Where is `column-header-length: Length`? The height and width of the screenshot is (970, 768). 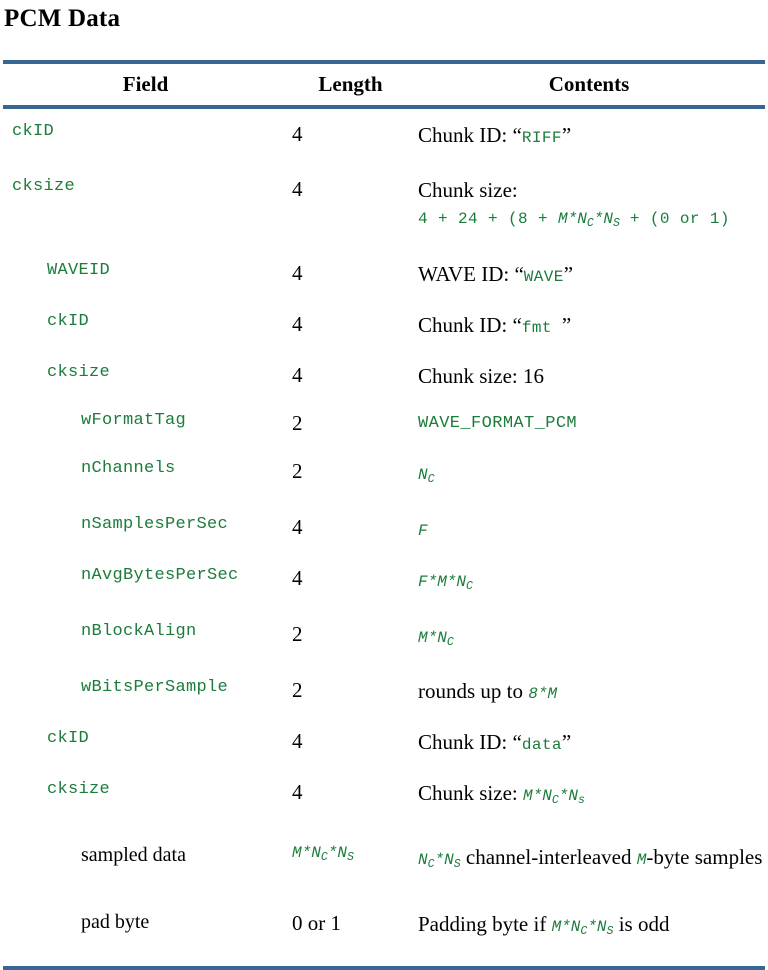
column-header-length: Length is located at coordinates (350, 84).